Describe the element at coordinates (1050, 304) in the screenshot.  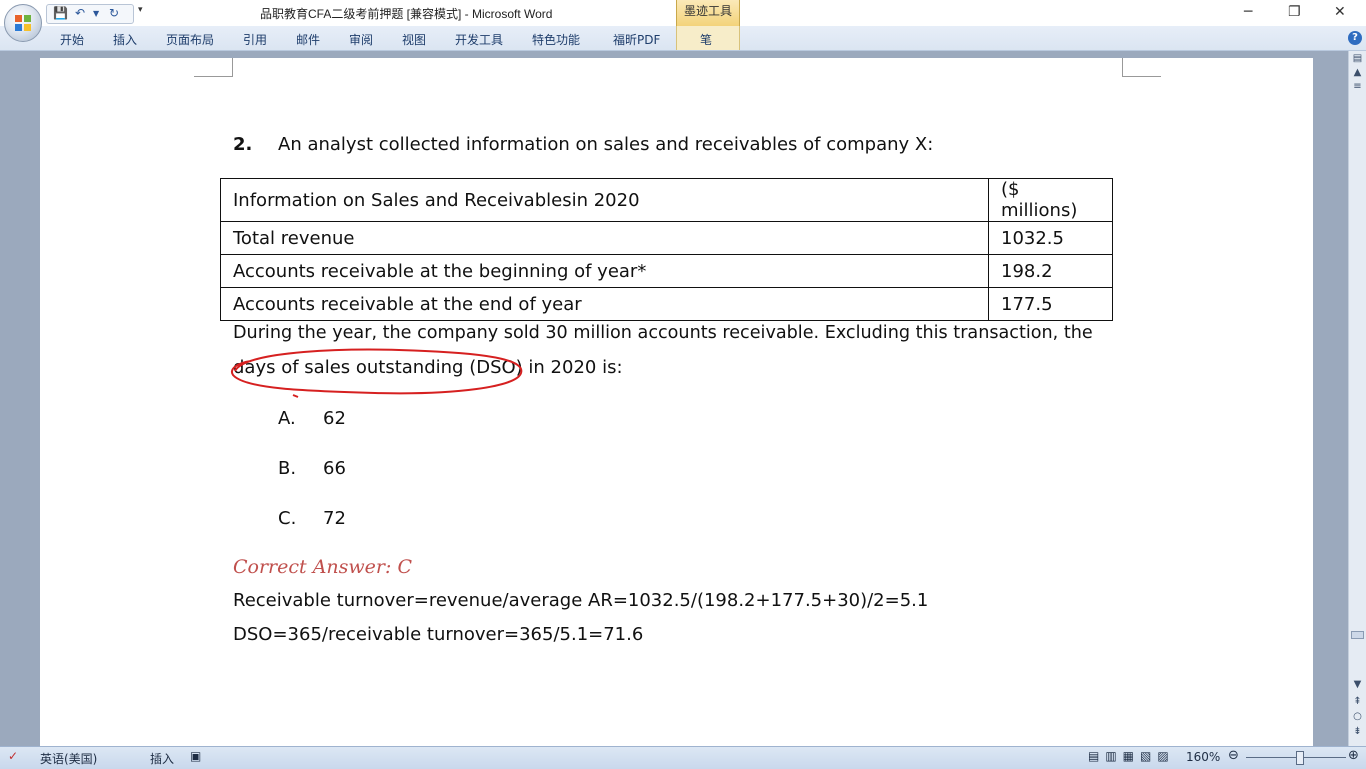
I see `table-cell: 177.5` at that location.